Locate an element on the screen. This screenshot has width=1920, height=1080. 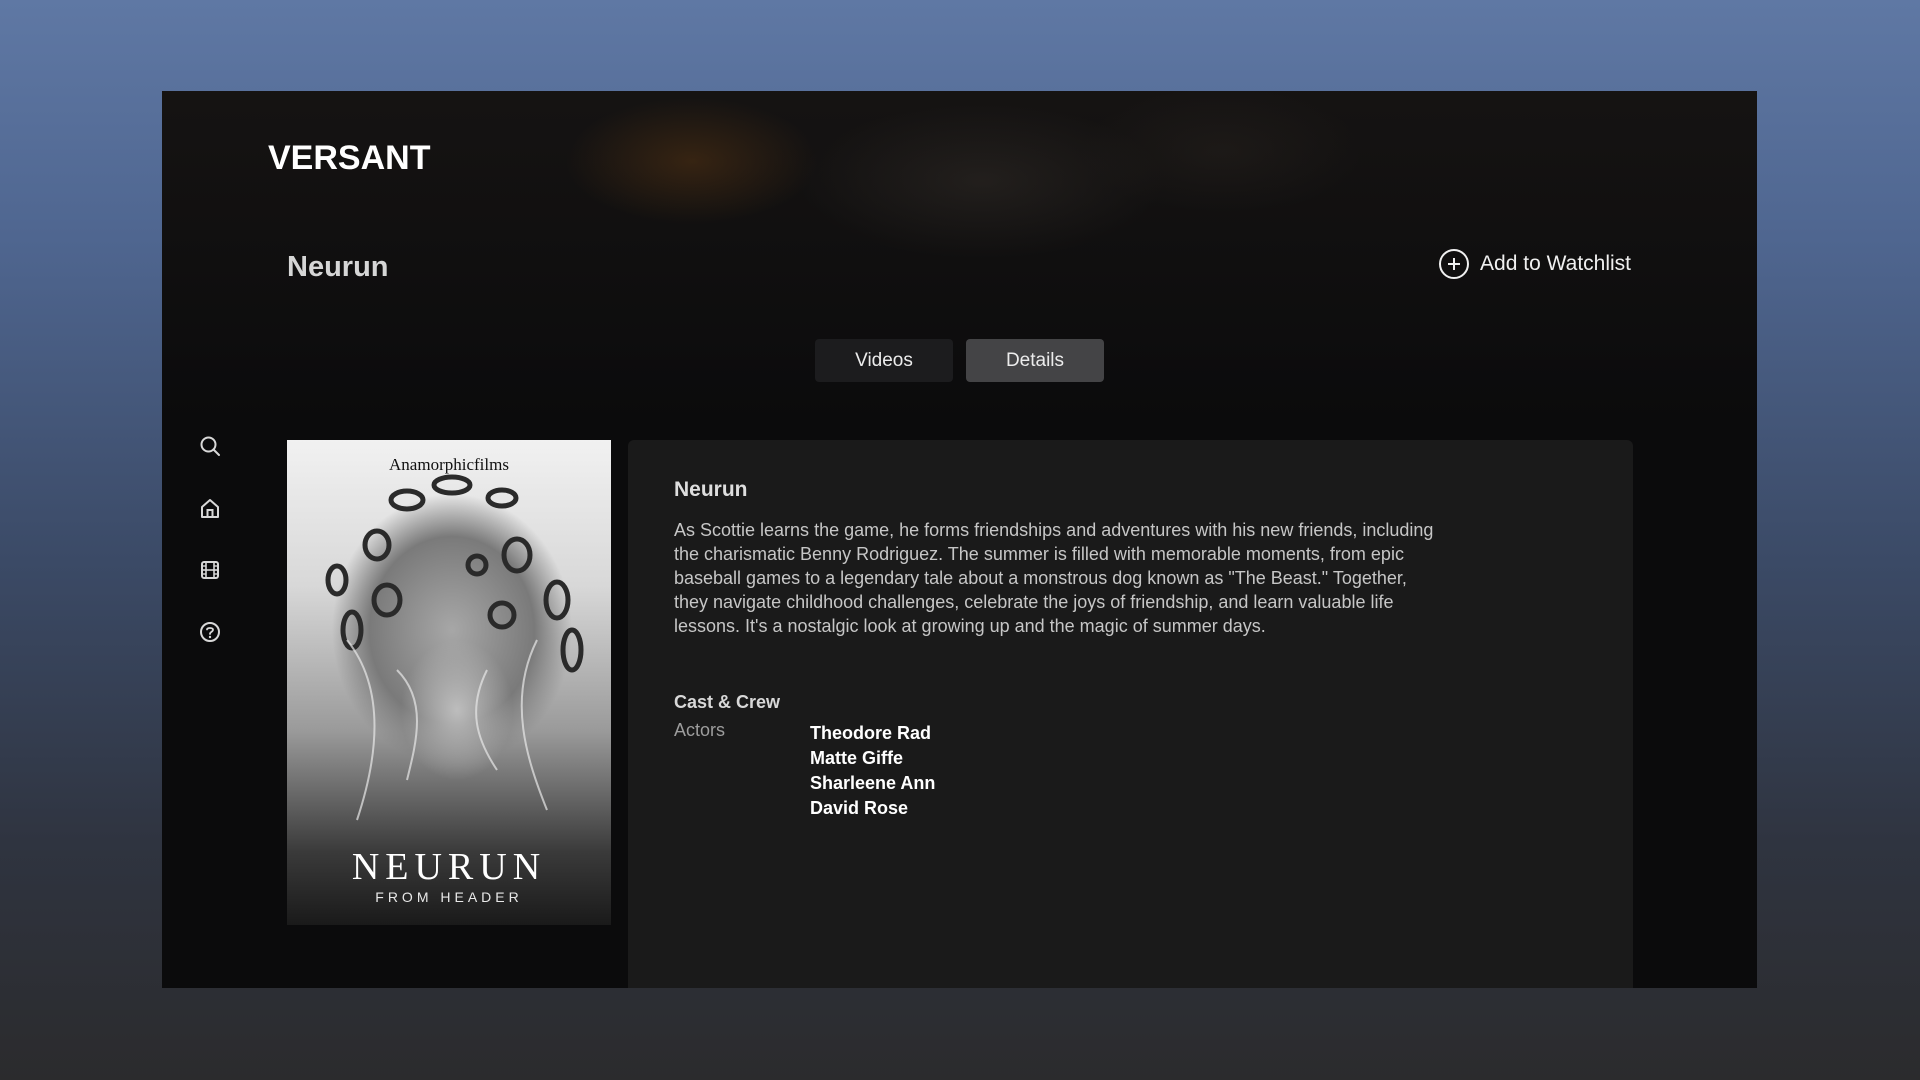
help-icon is located at coordinates (210, 631).